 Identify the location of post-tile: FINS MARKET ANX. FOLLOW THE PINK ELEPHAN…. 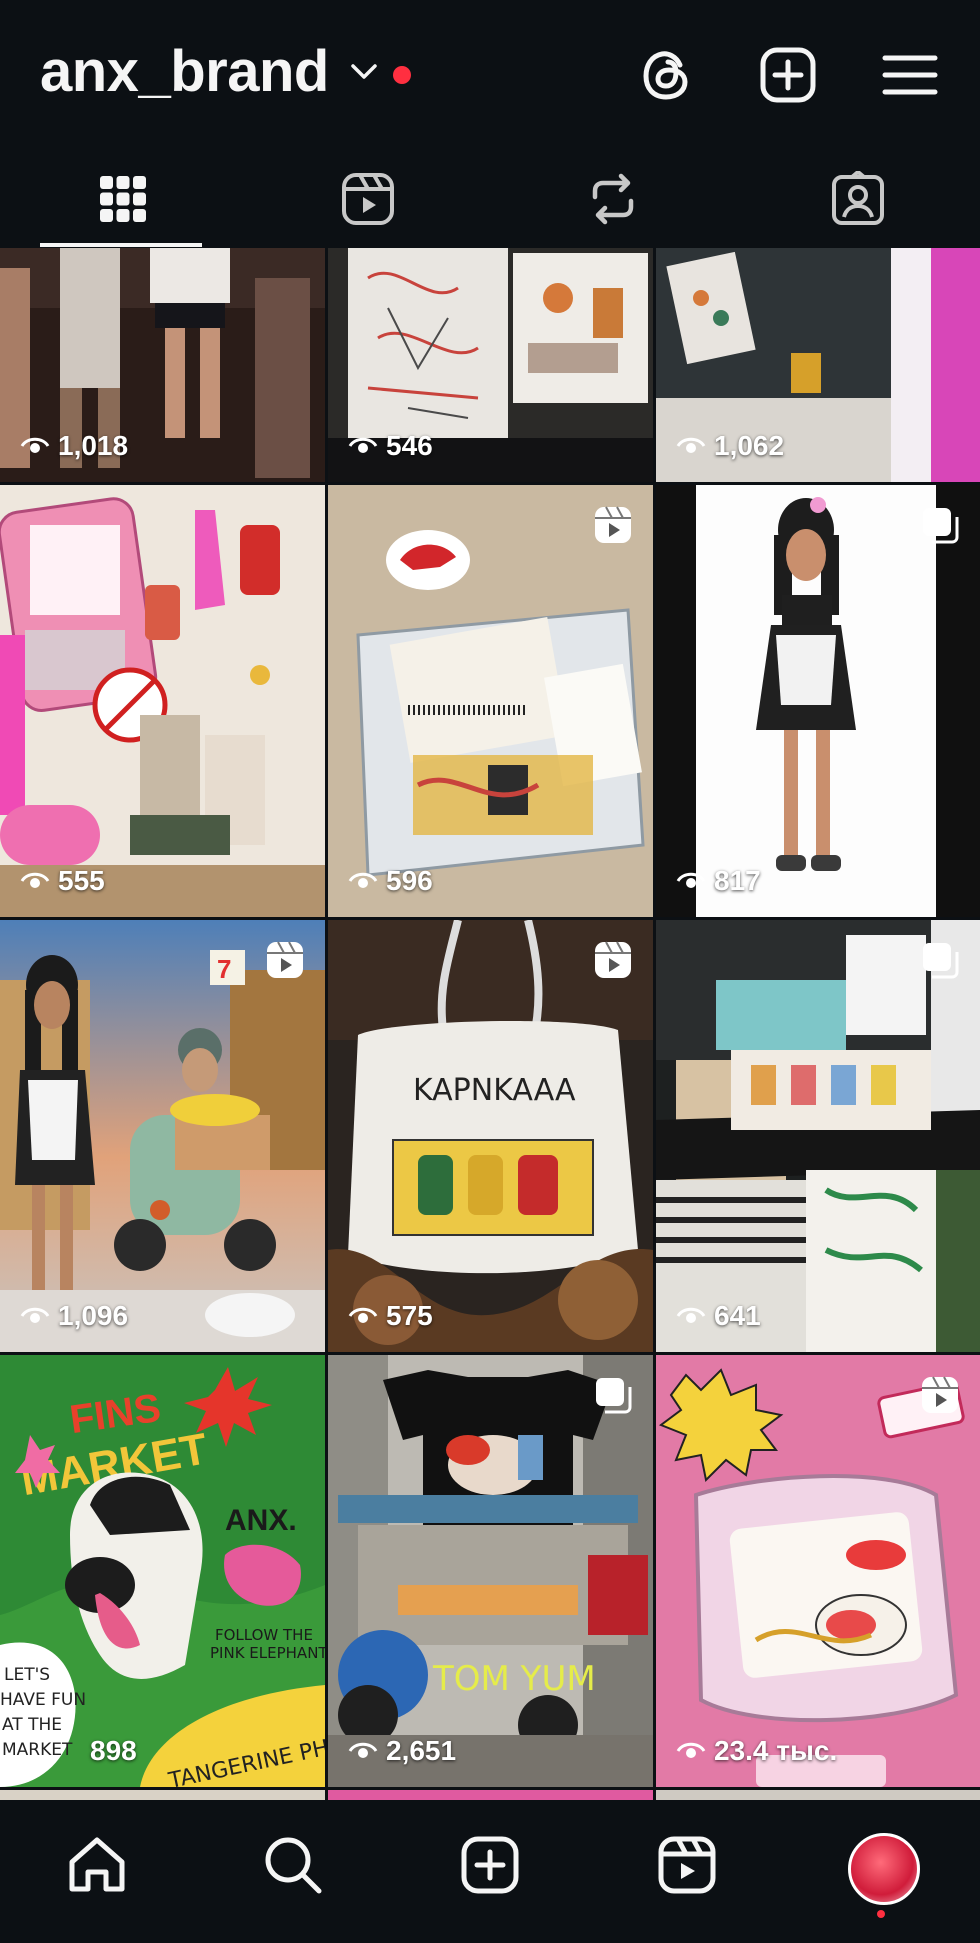
(162, 1571).